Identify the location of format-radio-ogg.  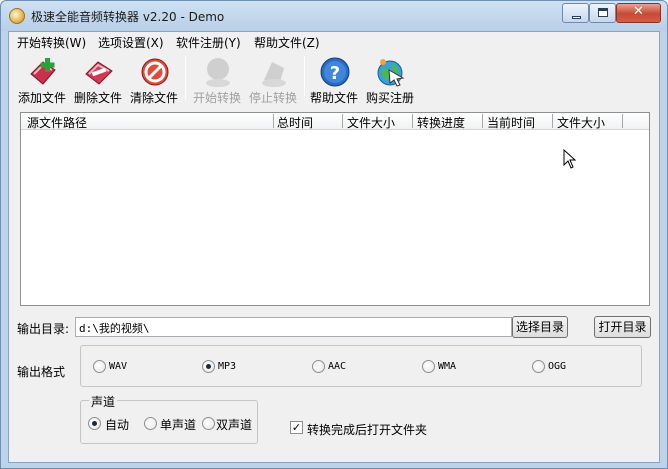
(538, 366).